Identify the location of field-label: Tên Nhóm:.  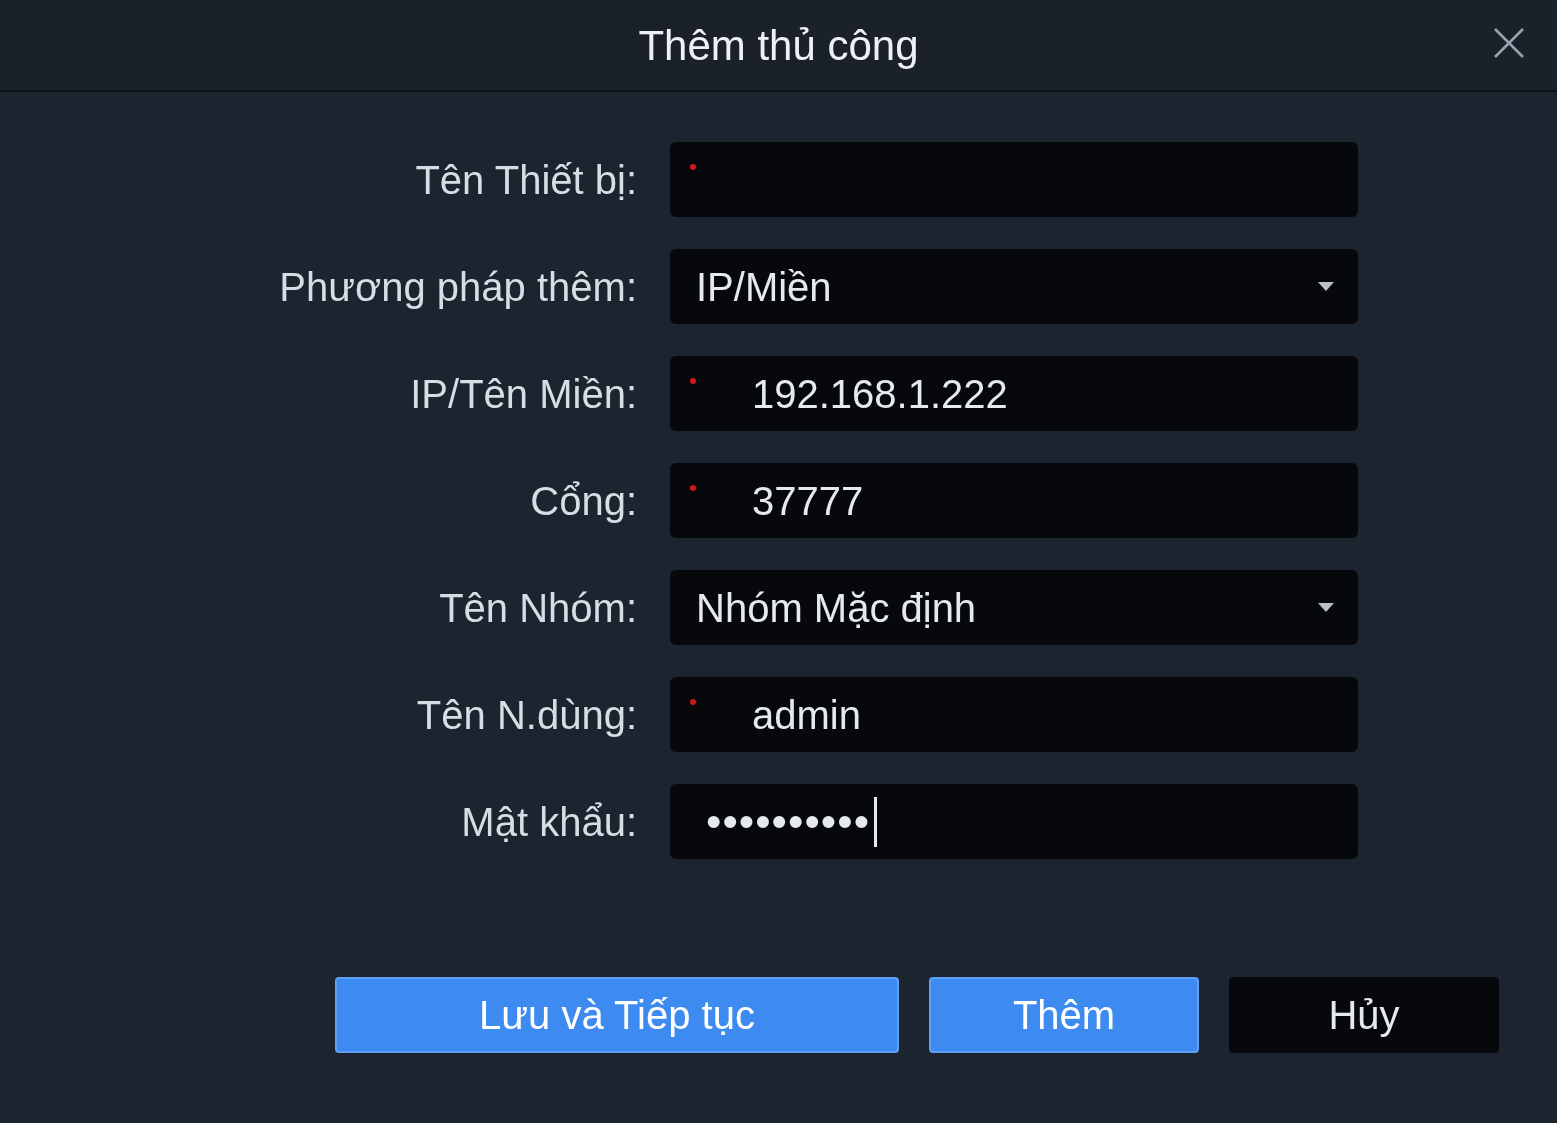
(537, 608).